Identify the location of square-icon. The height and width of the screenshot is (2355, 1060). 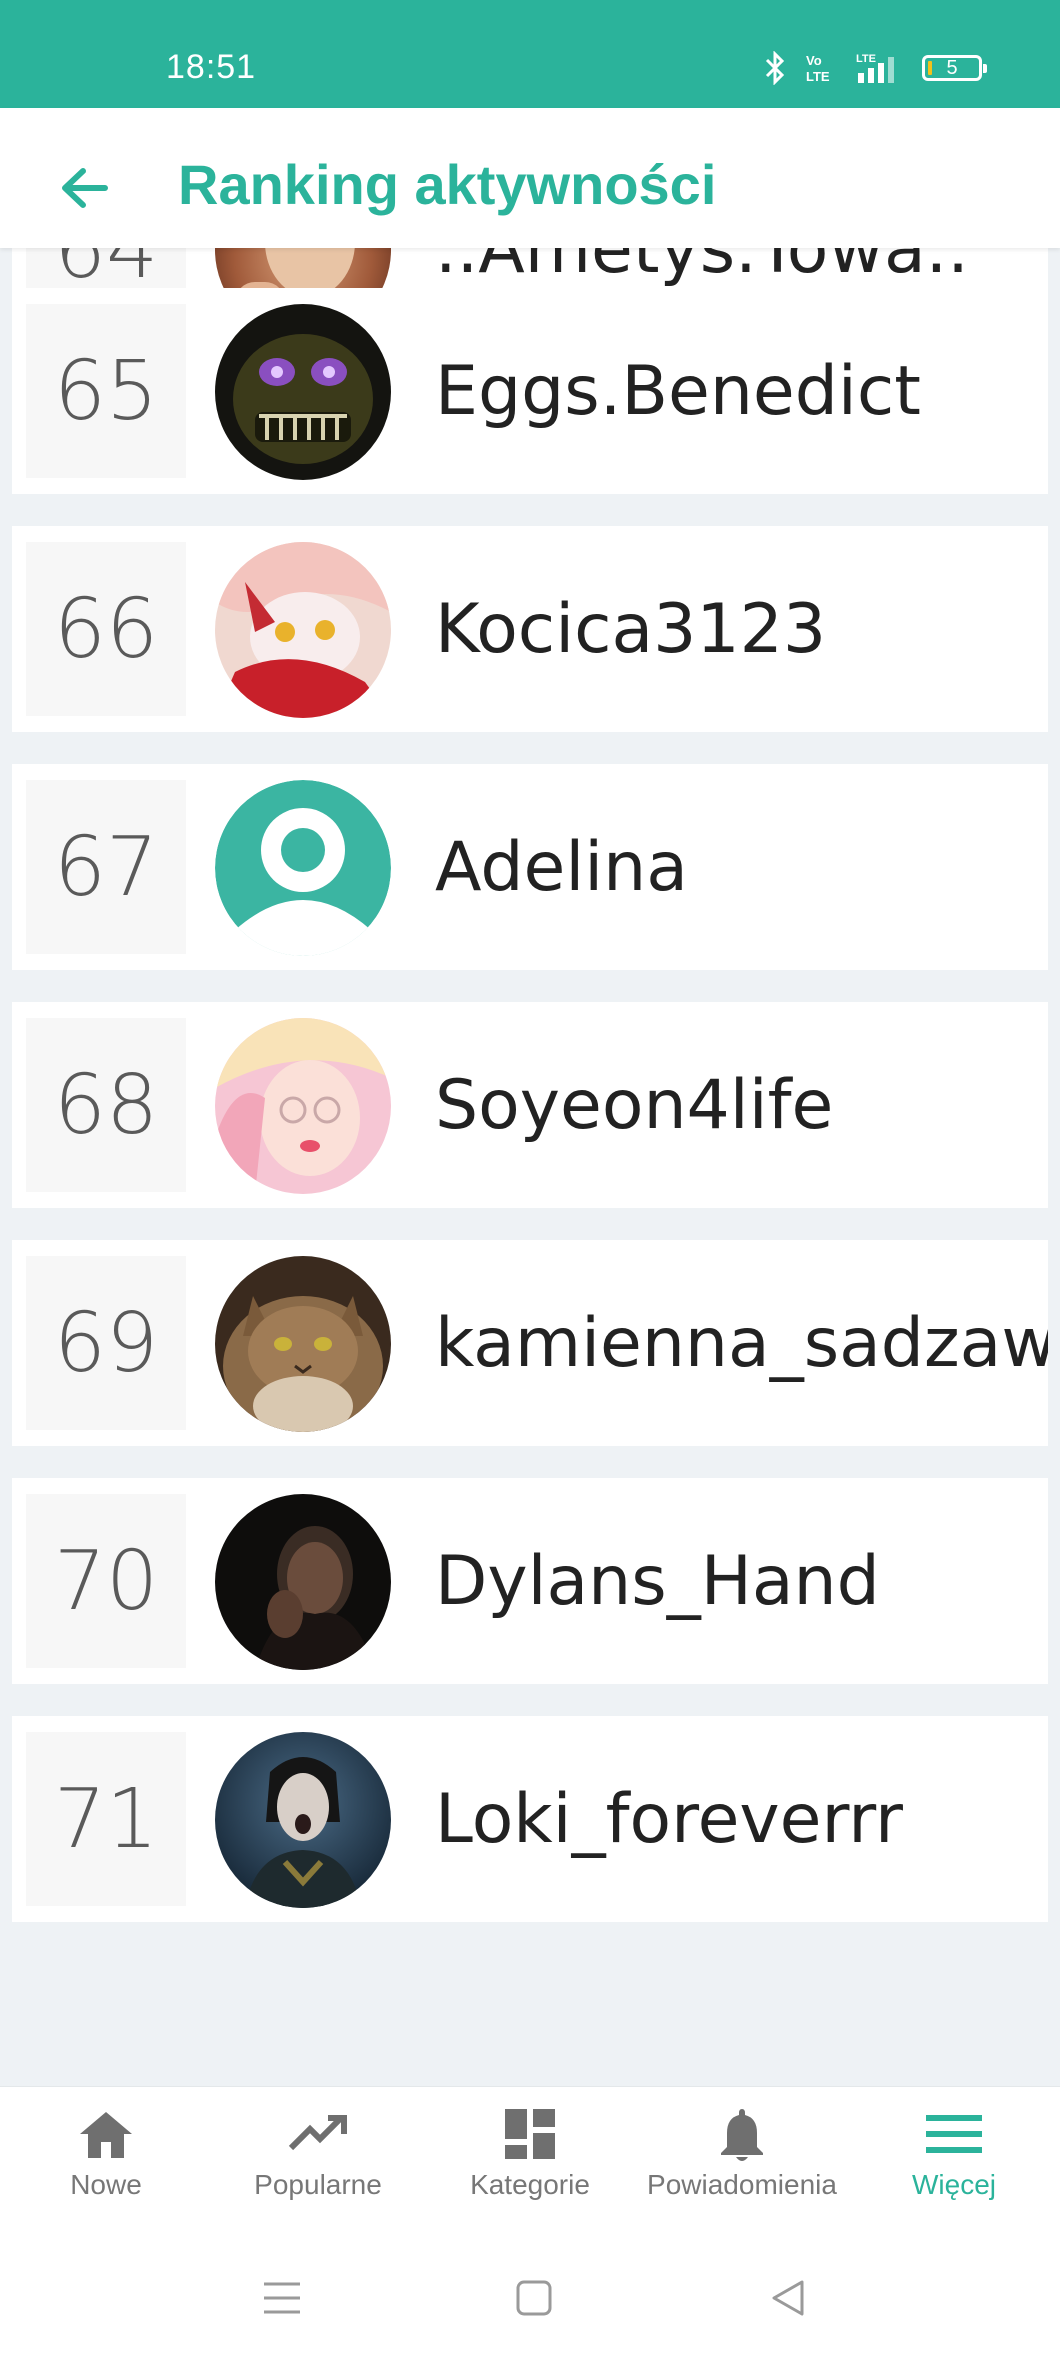
(534, 2298).